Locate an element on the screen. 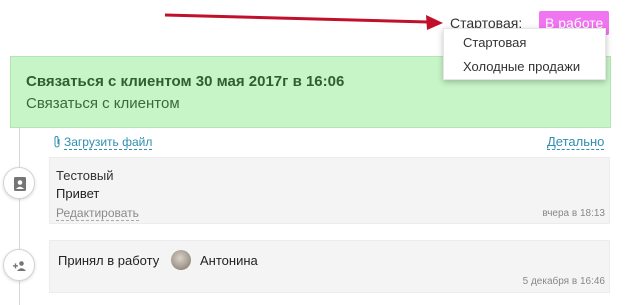 This screenshot has height=305, width=628. stage-dropdown: Стартовая Холодные продажи is located at coordinates (524, 54).